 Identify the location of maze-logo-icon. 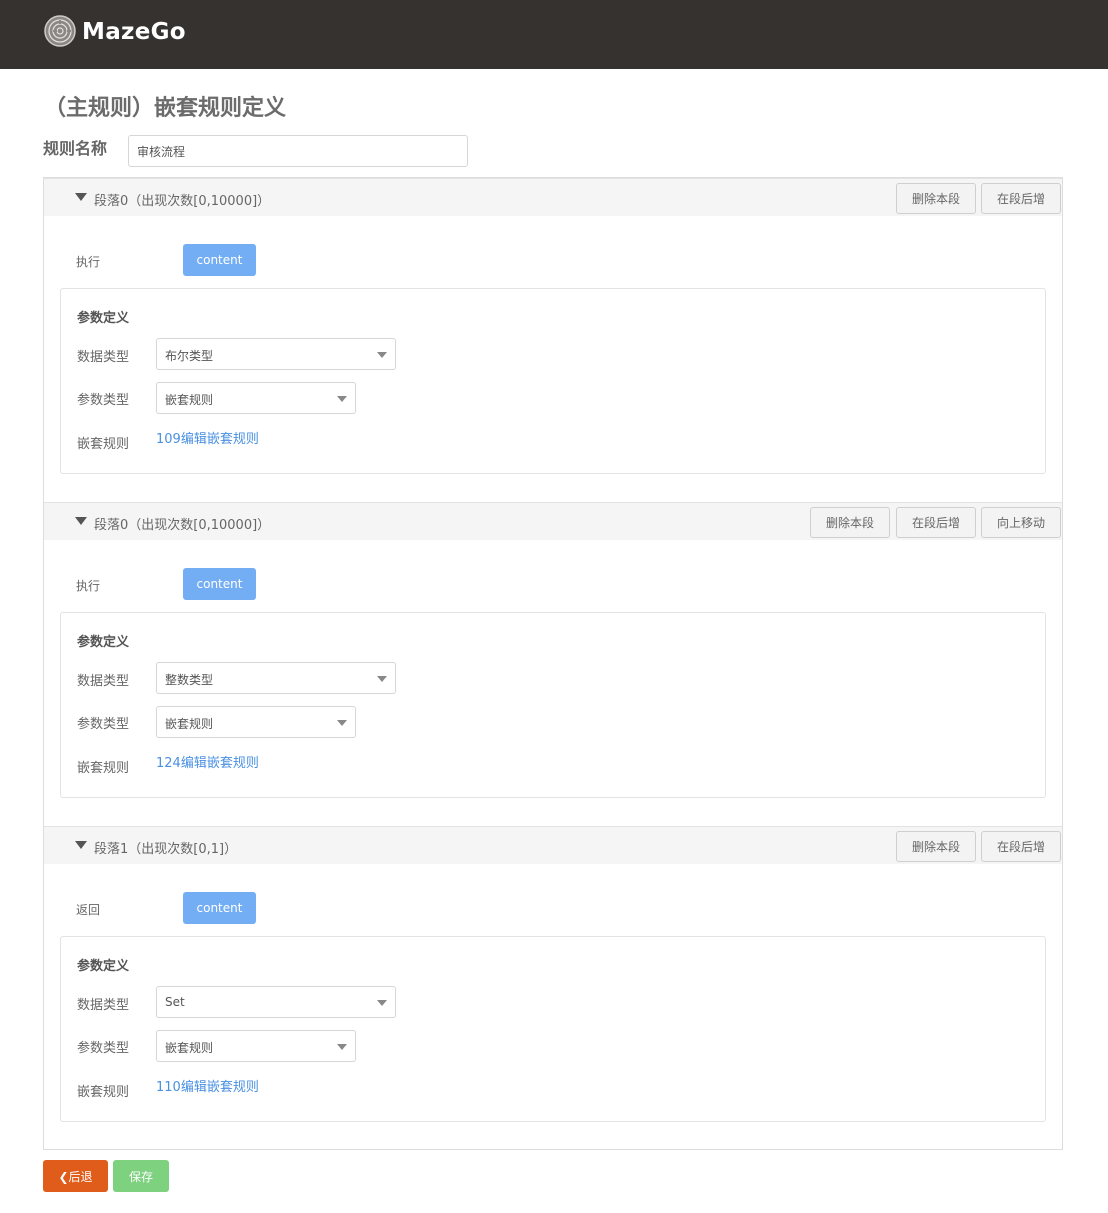
(60, 31).